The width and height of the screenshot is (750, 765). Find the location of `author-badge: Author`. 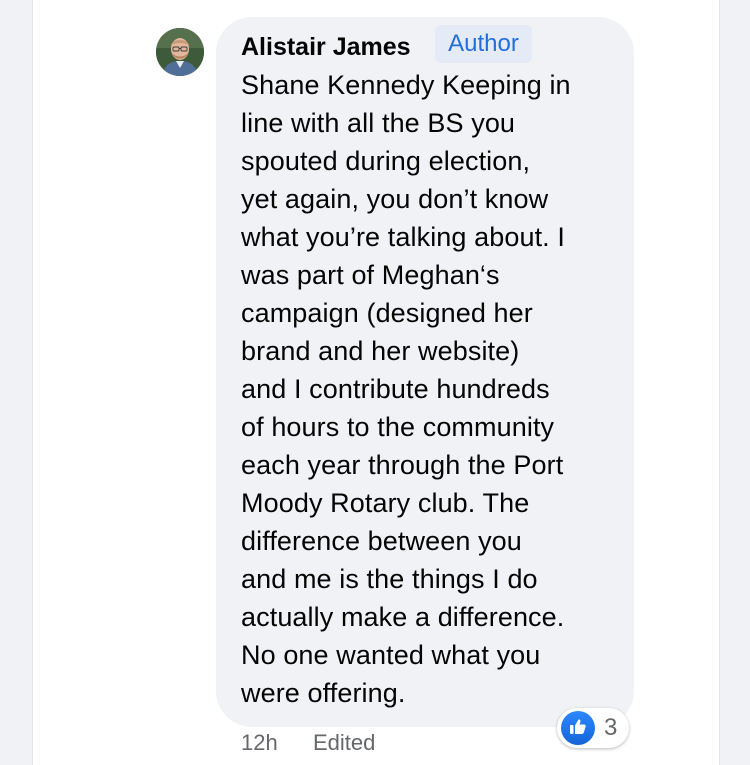

author-badge: Author is located at coordinates (483, 44).